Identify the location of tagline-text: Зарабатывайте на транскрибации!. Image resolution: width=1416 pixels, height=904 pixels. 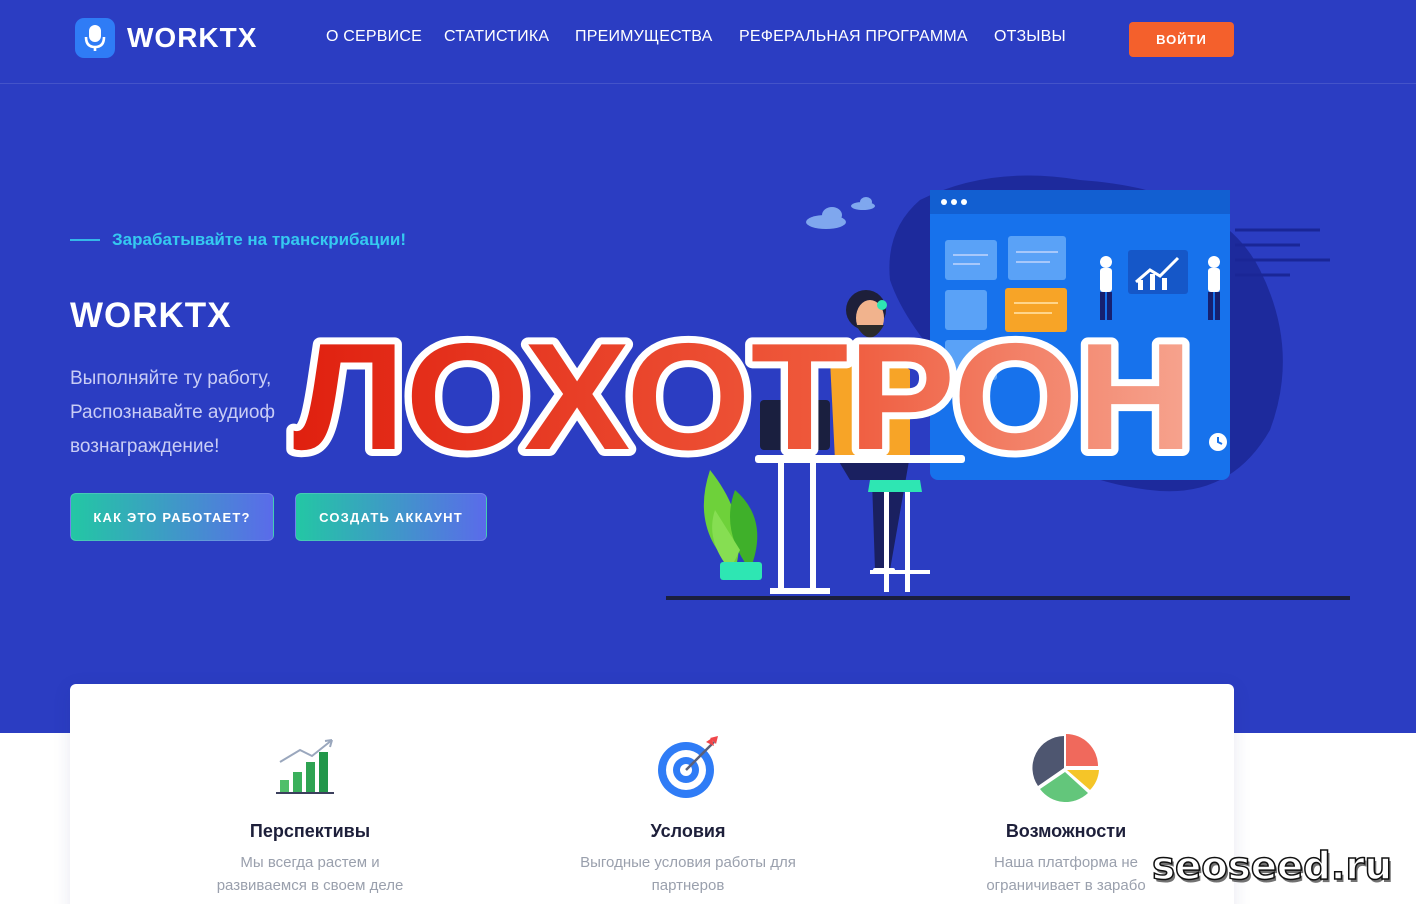
(259, 239).